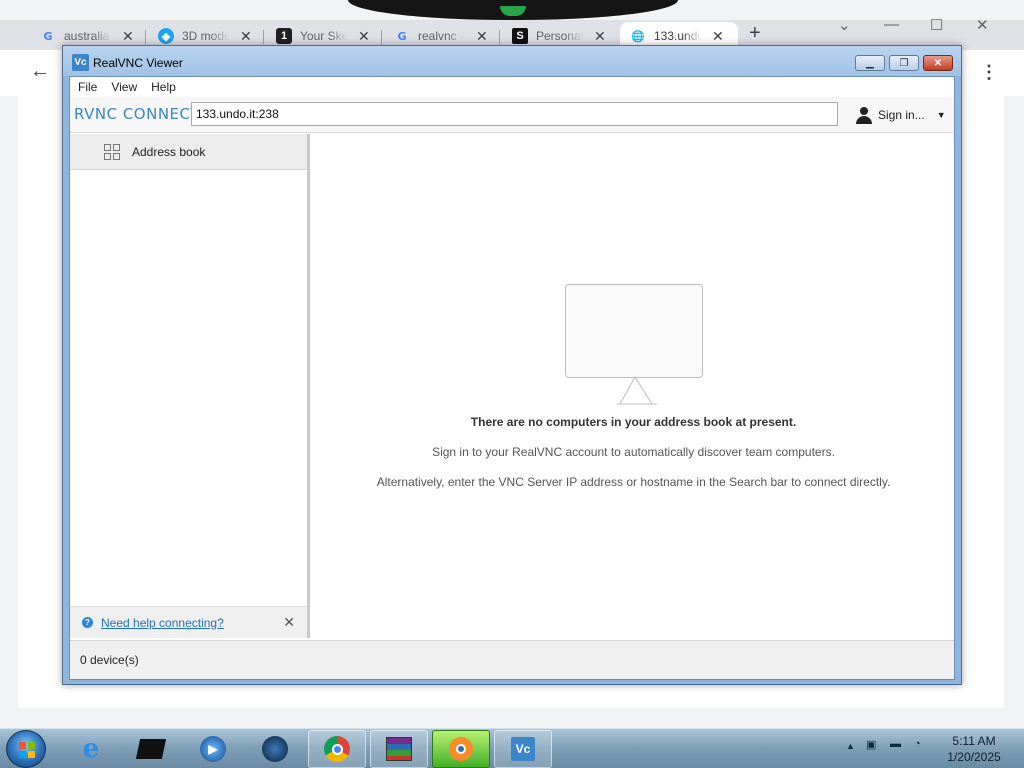 The height and width of the screenshot is (768, 1024). I want to click on realvnc-icon: Vc, so click(523, 749).